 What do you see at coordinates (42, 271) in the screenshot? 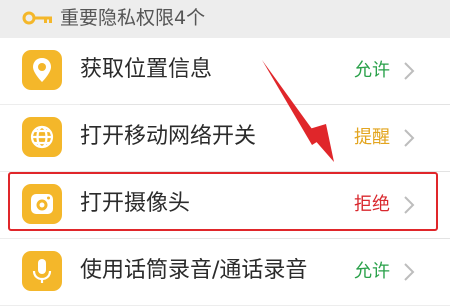
I see `microphone-icon` at bounding box center [42, 271].